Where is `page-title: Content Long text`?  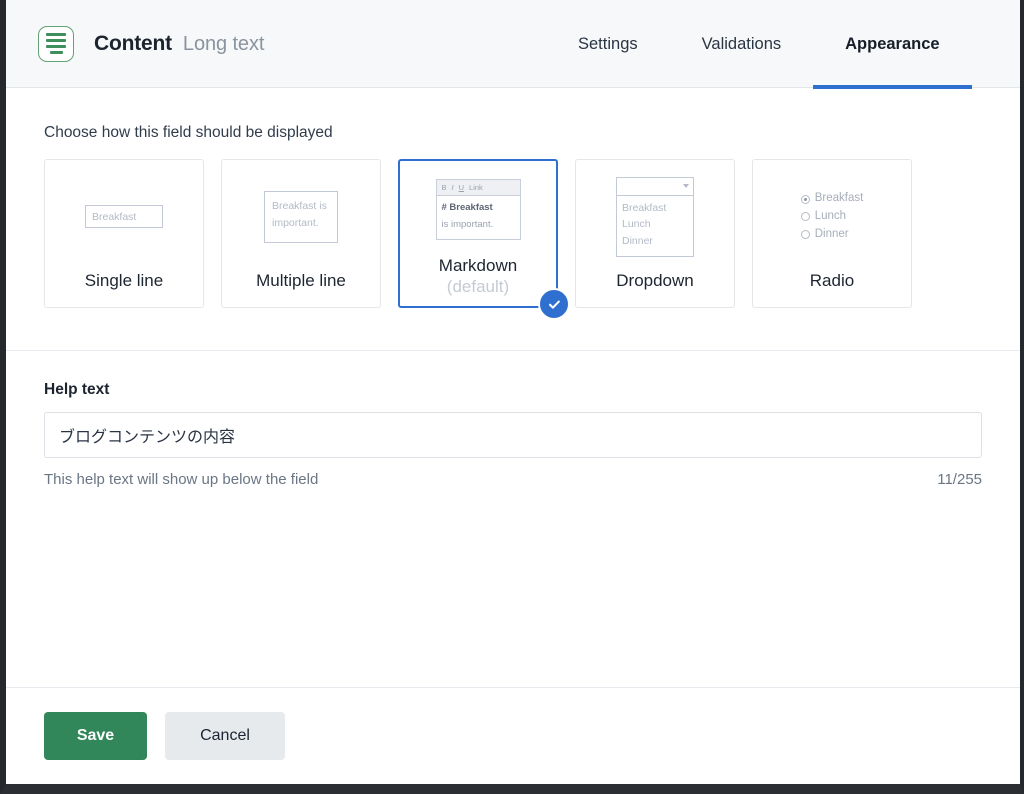 page-title: Content Long text is located at coordinates (179, 44).